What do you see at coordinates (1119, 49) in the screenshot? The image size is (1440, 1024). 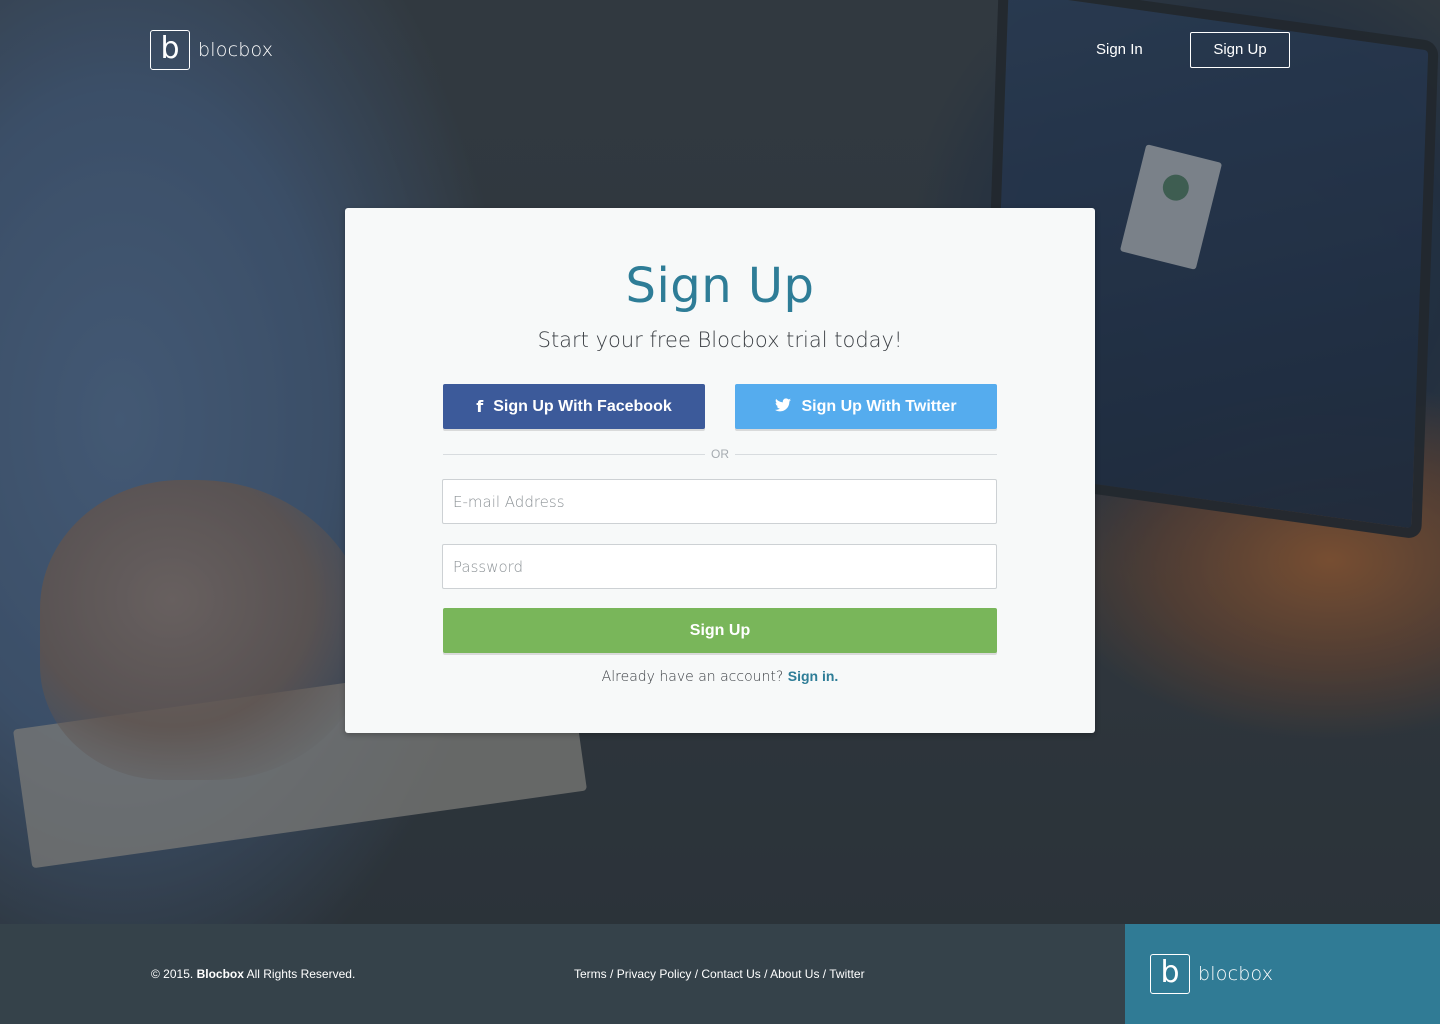 I see `nav-sign-in-link: Sign In` at bounding box center [1119, 49].